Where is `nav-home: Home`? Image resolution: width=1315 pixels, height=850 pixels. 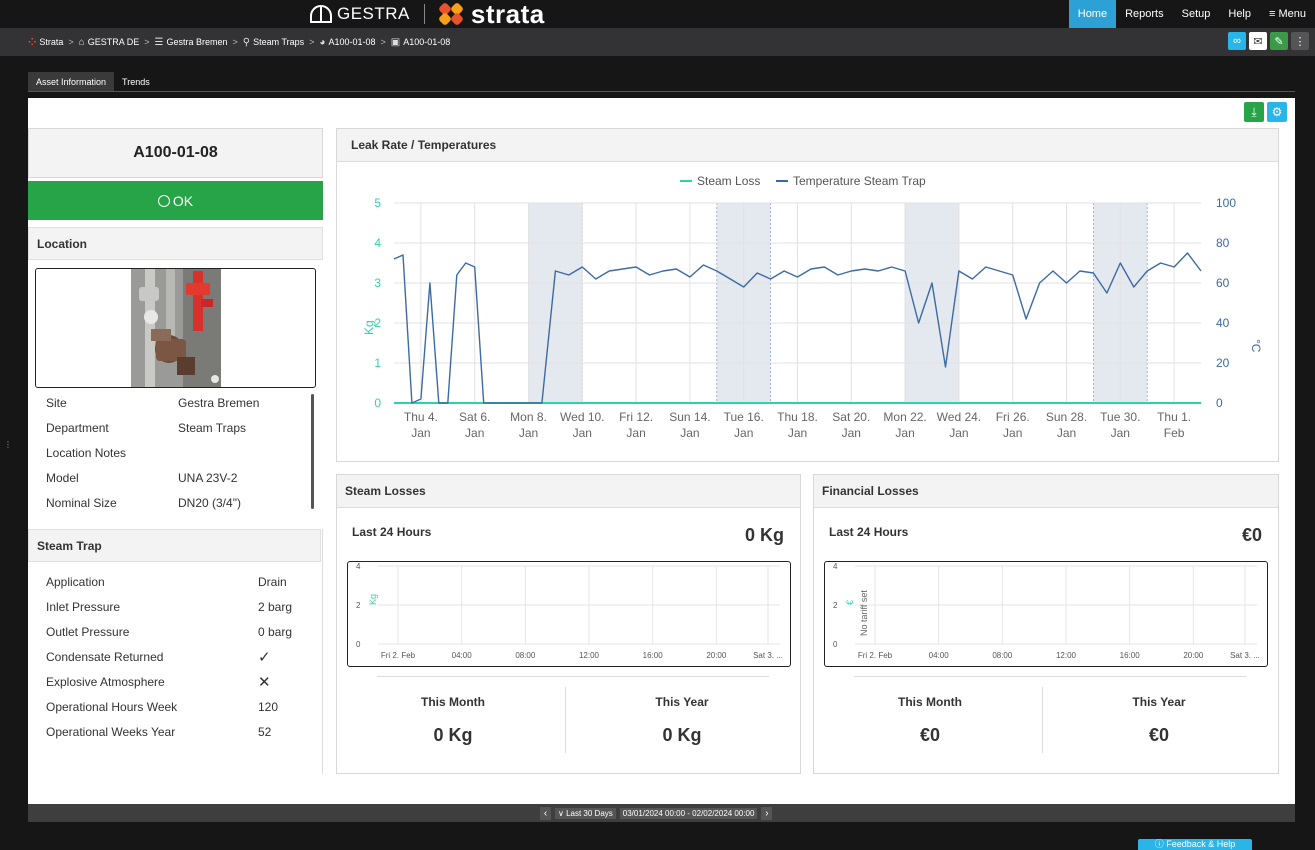
nav-home: Home is located at coordinates (1092, 14).